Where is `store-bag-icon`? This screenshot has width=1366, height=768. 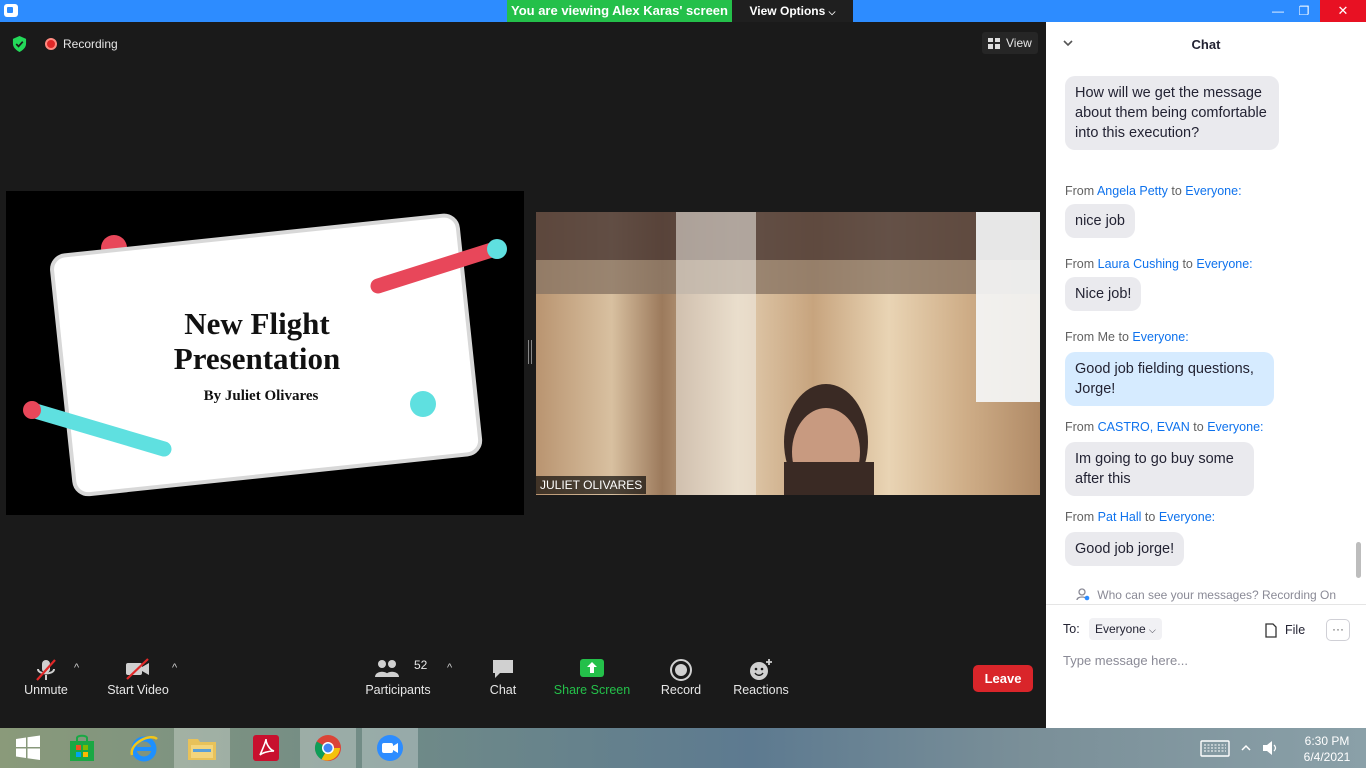
store-bag-icon is located at coordinates (82, 747).